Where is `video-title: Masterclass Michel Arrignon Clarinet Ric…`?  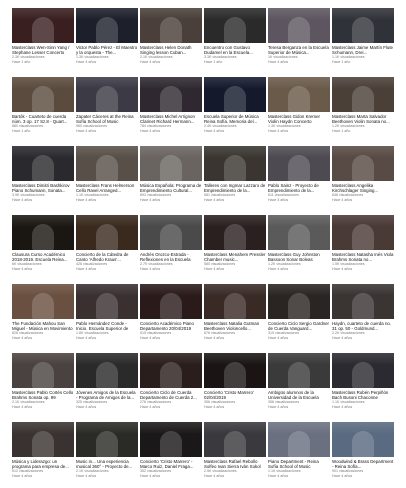
video-title: Masterclass Michel Arrignon Clarinet Ric… is located at coordinates (171, 119).